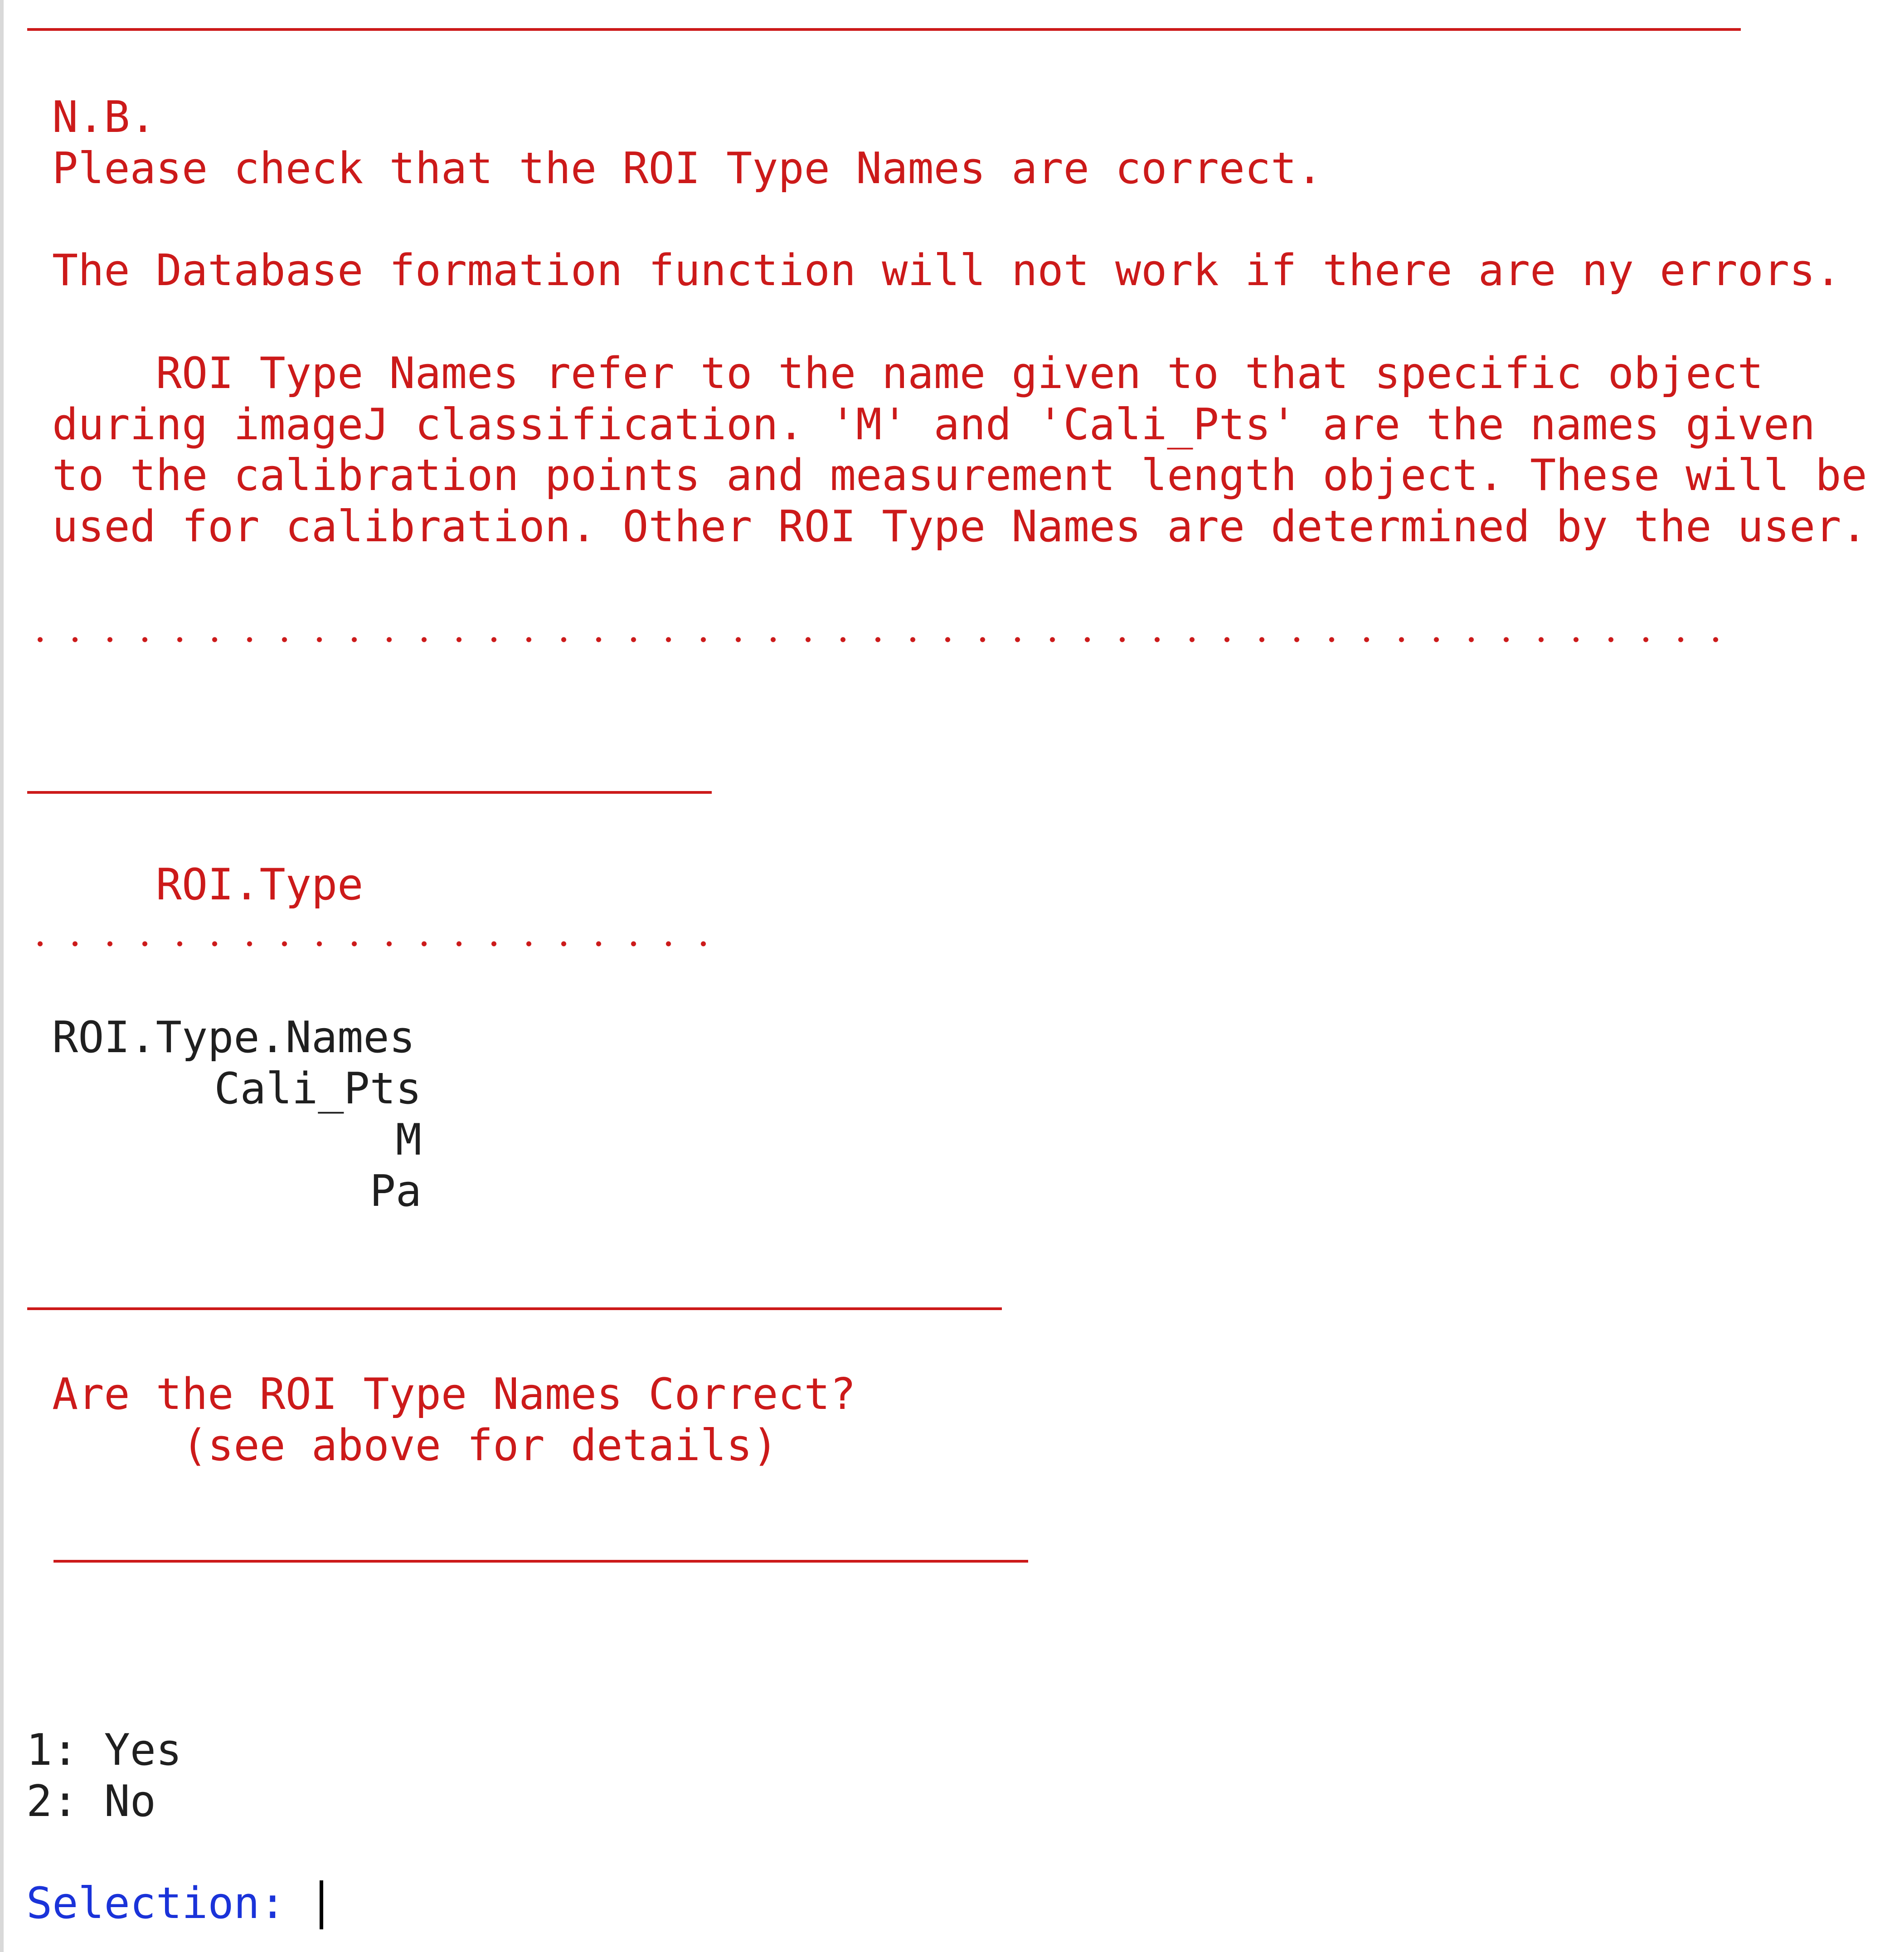  I want to click on table-row-m: M, so click(408, 1140).